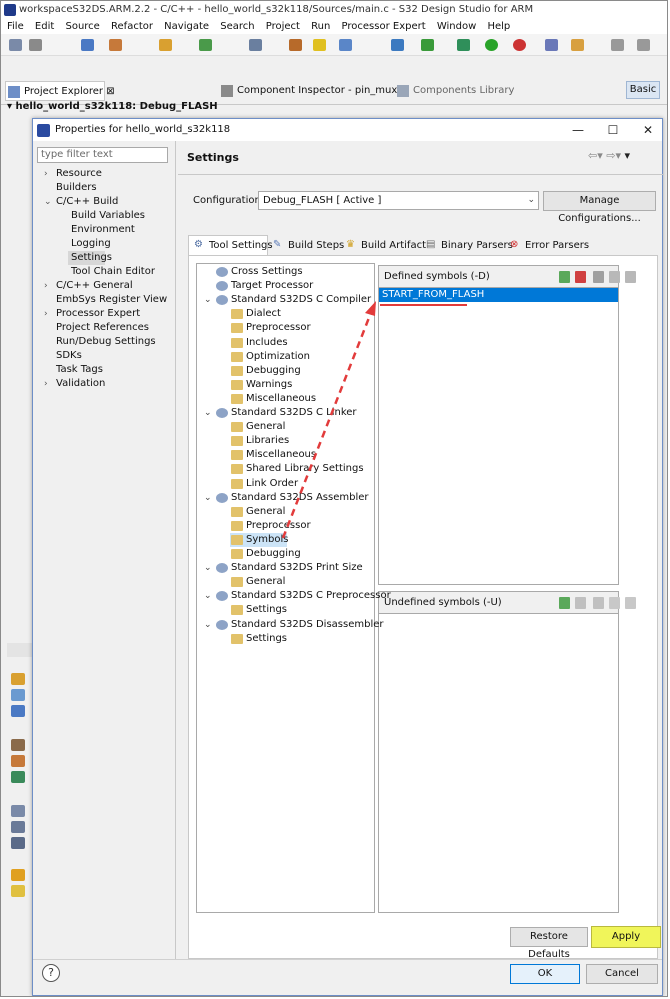  Describe the element at coordinates (258, 639) in the screenshot. I see `tool-tree-item-settings: Settings` at that location.